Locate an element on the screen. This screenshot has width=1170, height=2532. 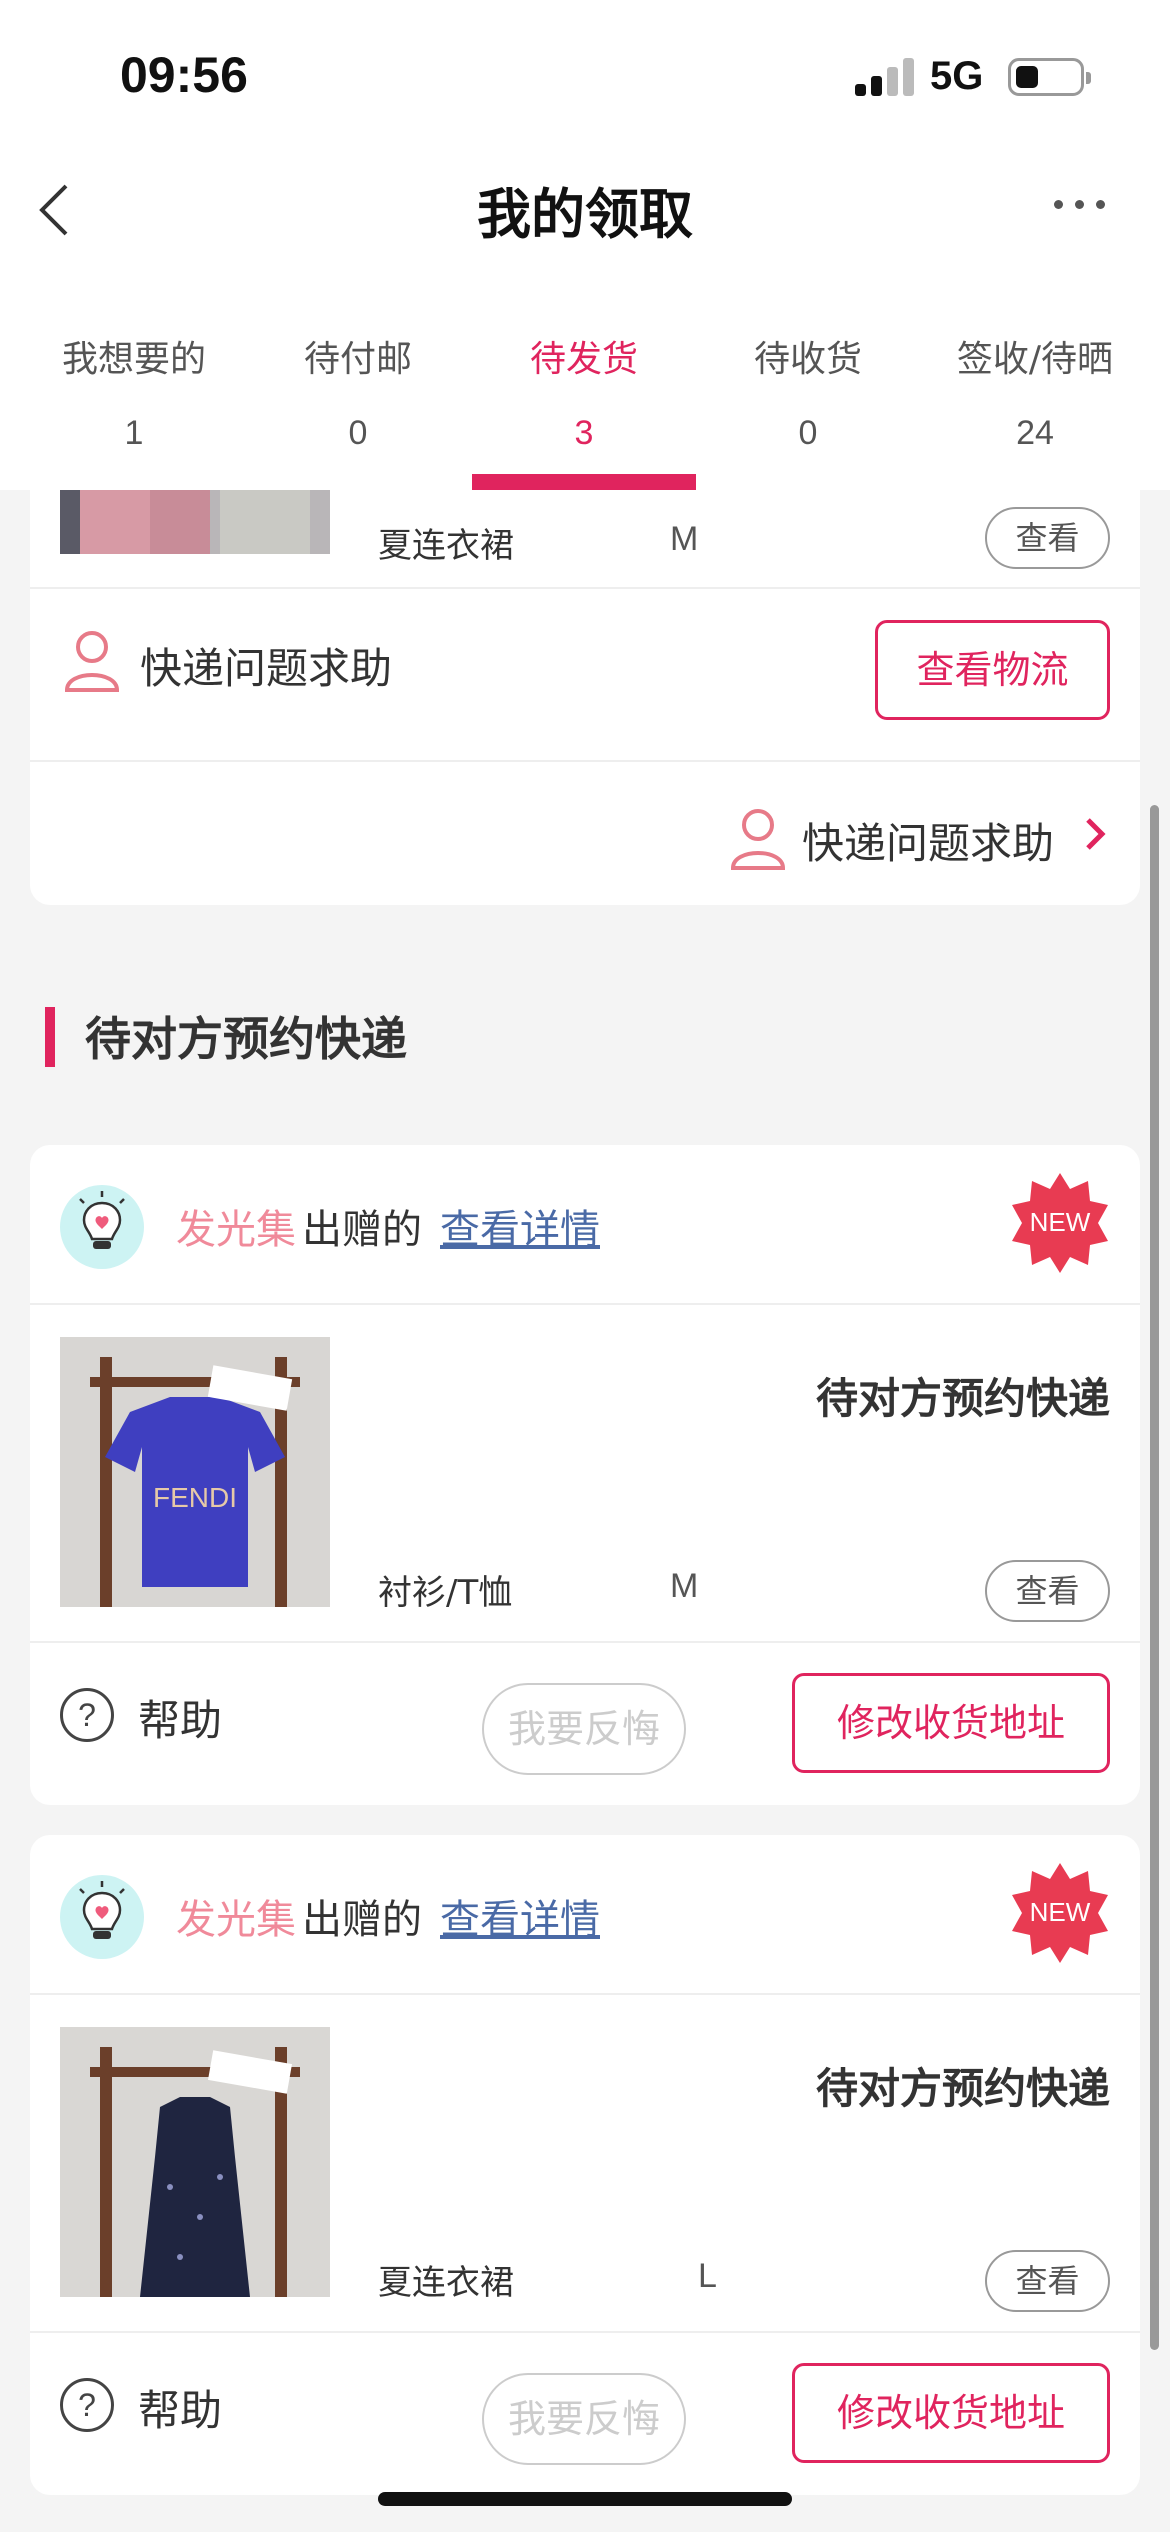
signal-icon is located at coordinates (885, 76).